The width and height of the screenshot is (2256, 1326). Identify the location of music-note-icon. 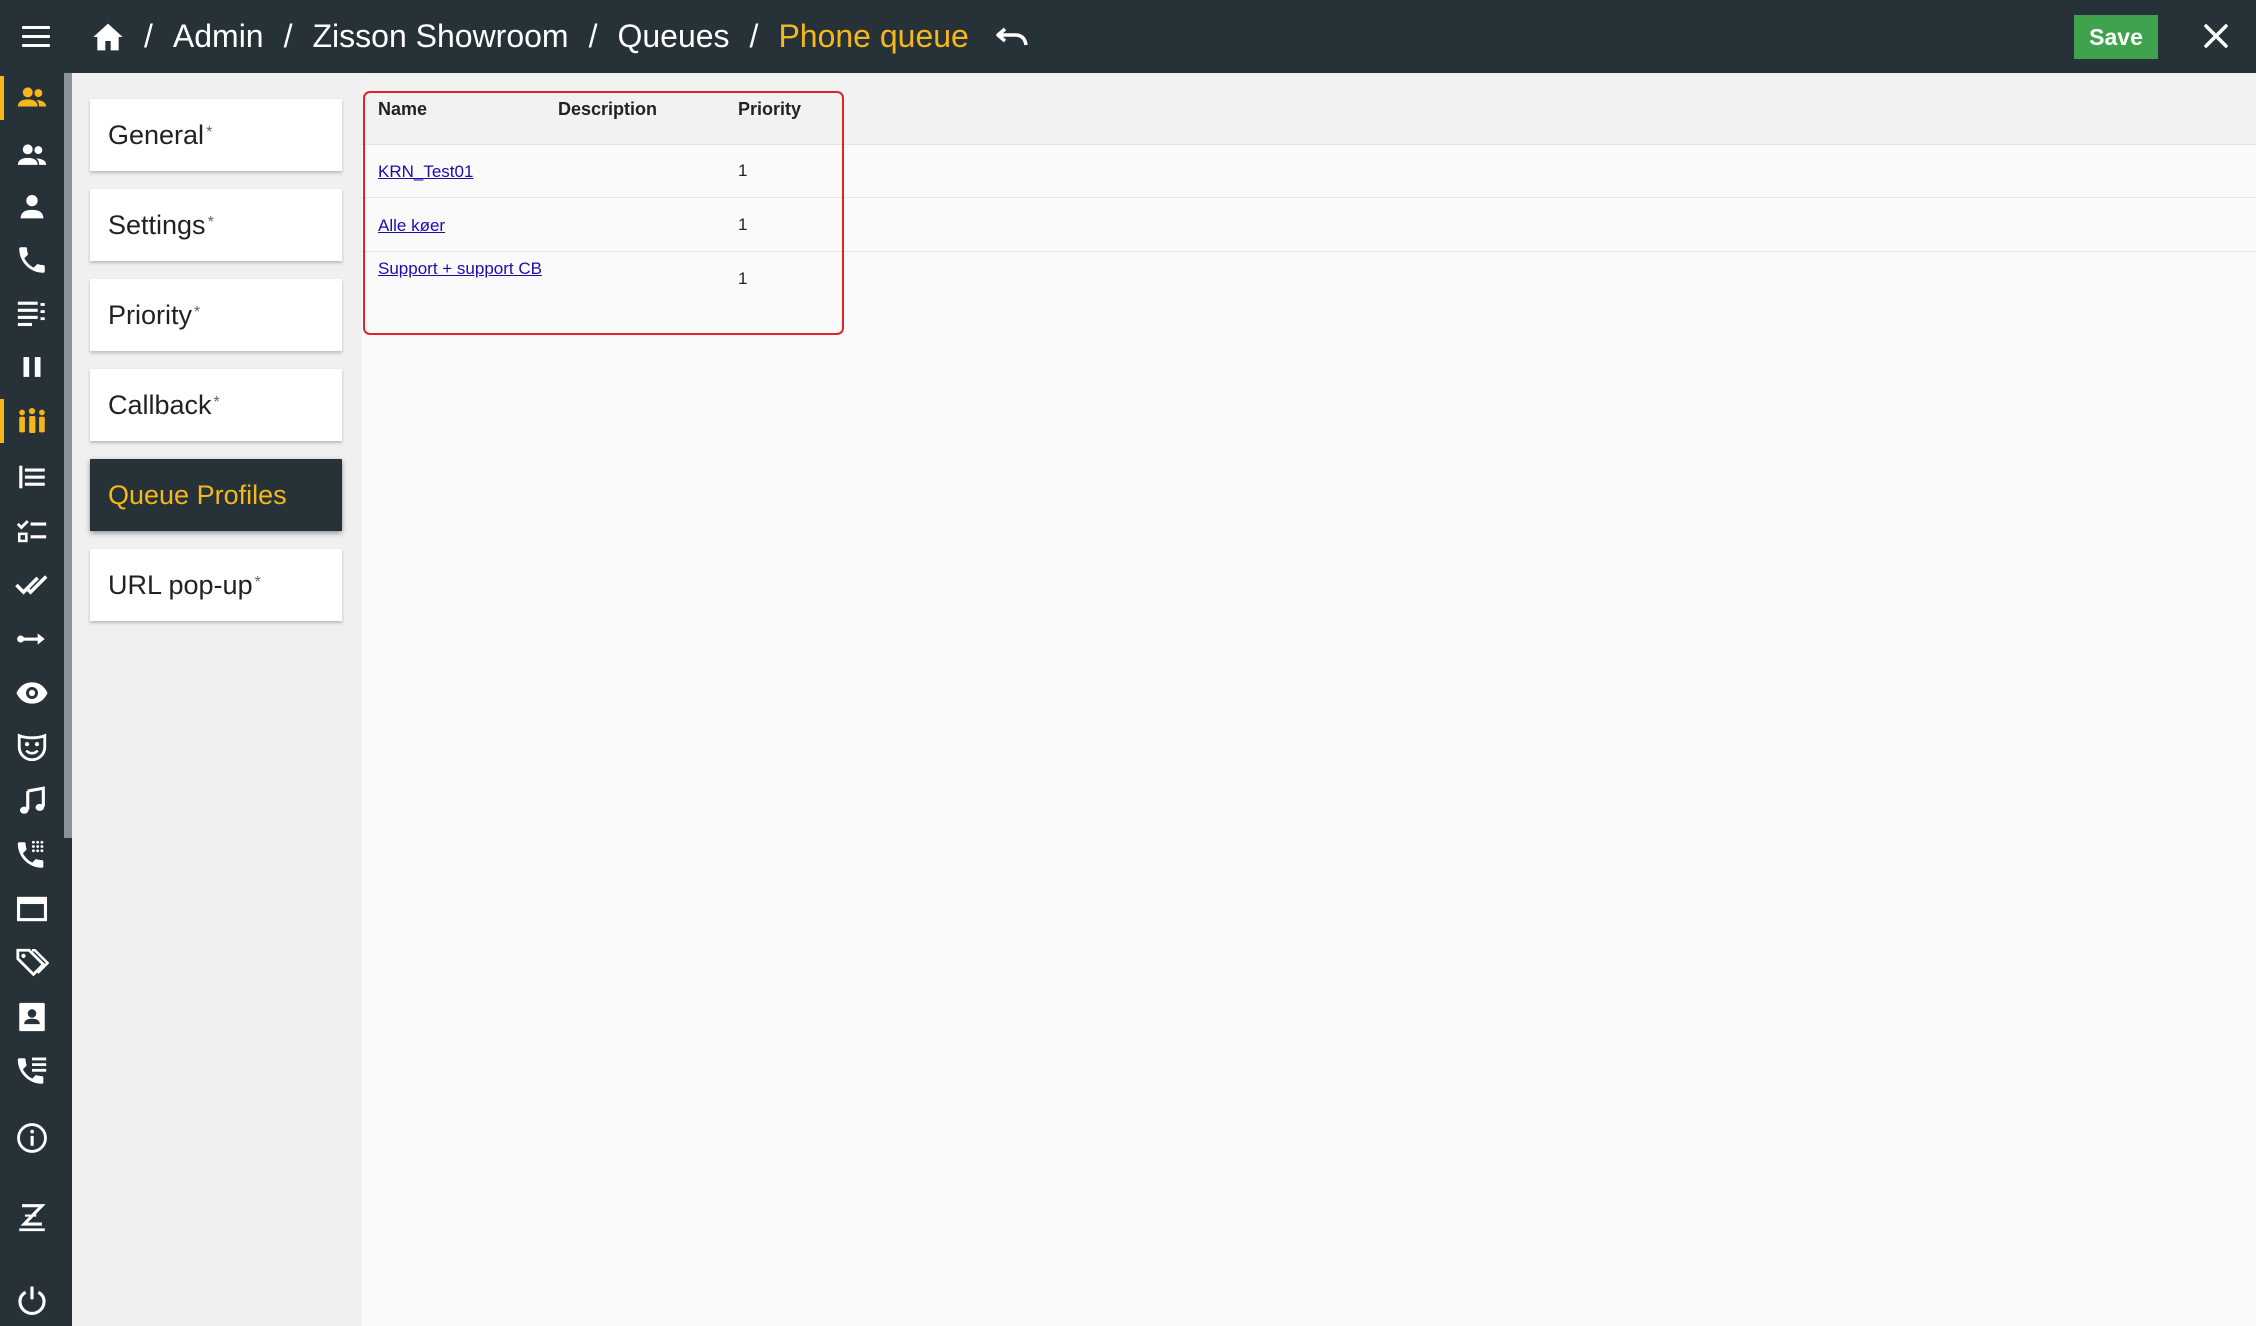
(32, 801).